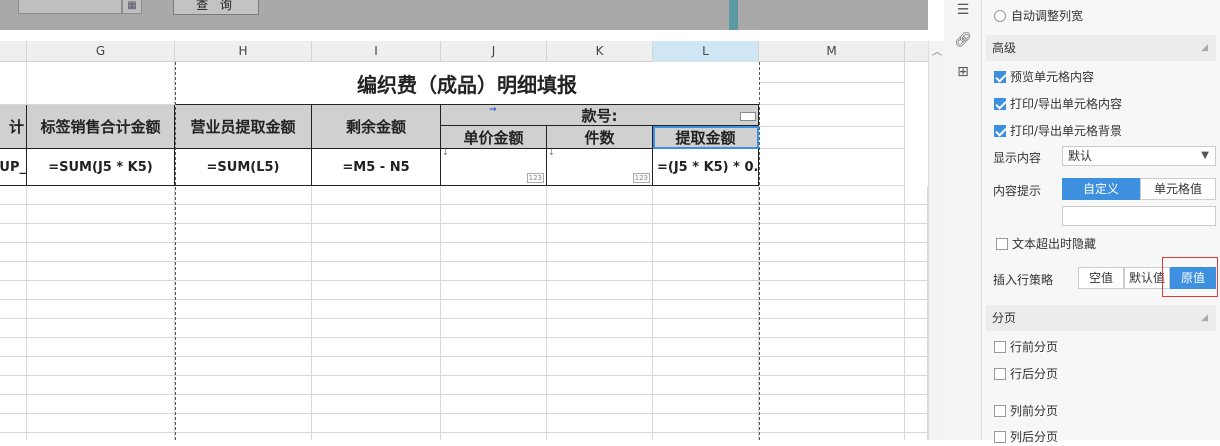  I want to click on calendar-icon: ▦, so click(132, 7).